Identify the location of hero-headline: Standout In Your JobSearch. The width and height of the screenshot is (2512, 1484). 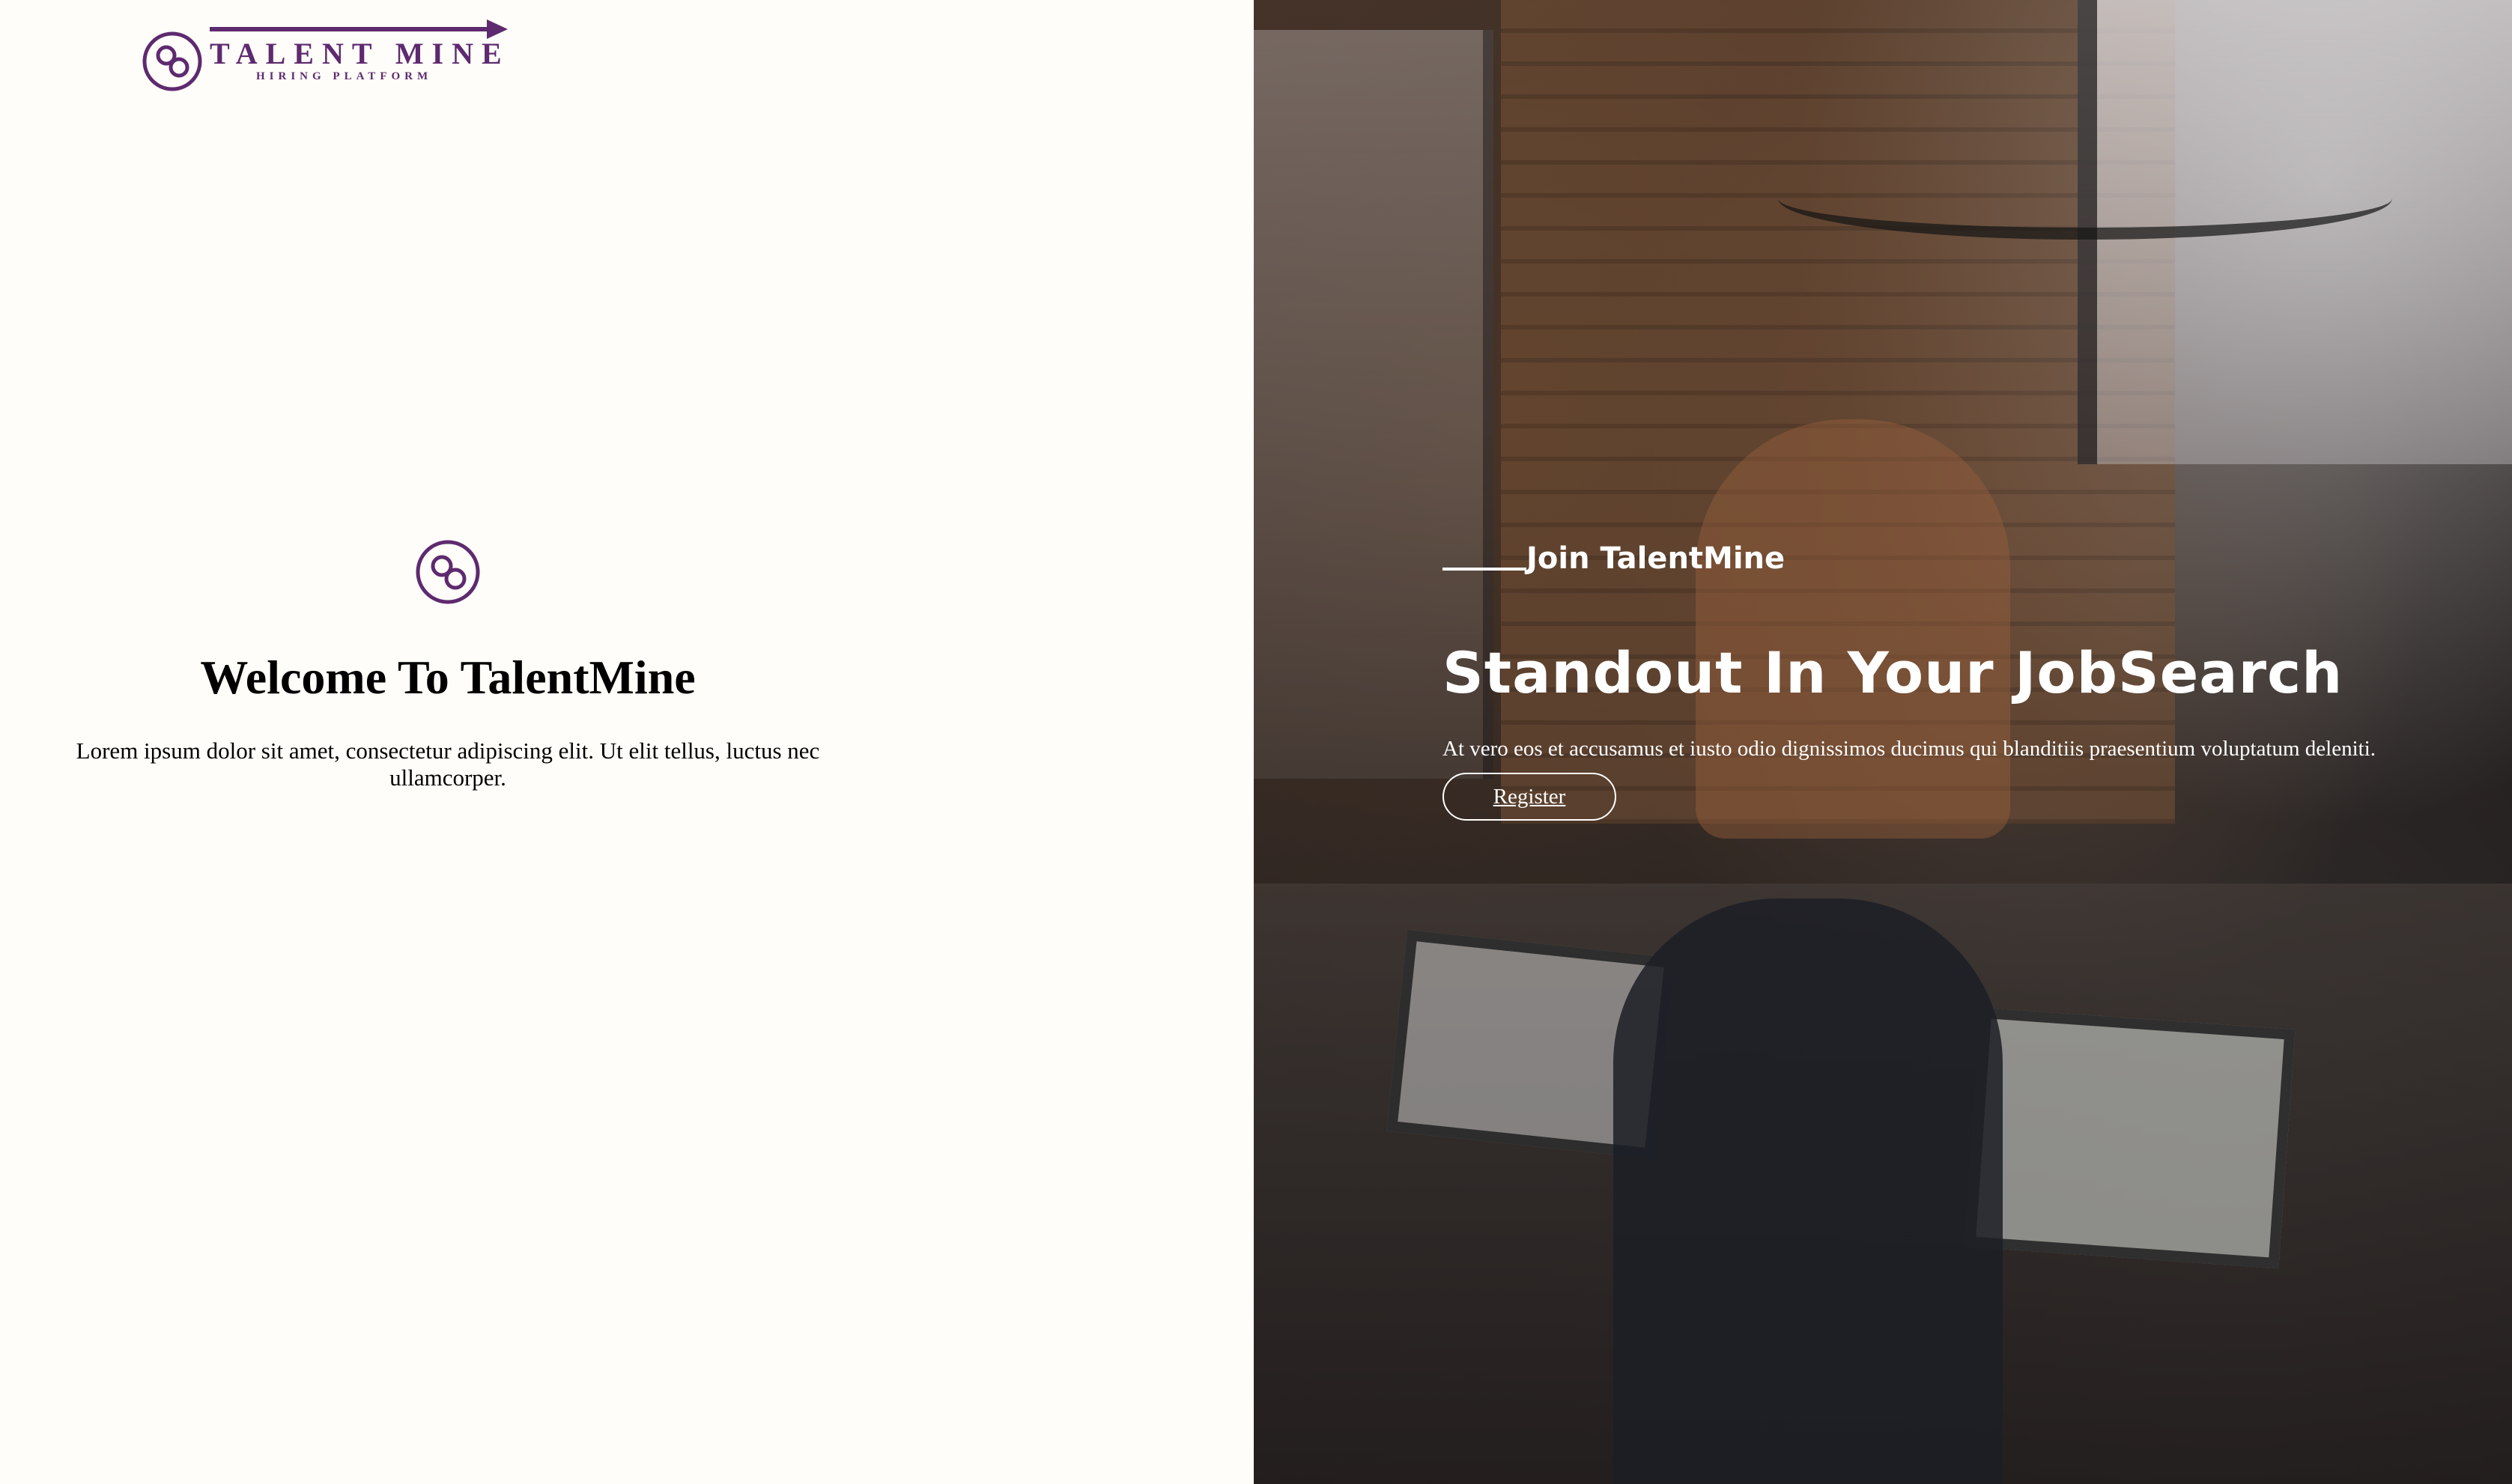
(1892, 672).